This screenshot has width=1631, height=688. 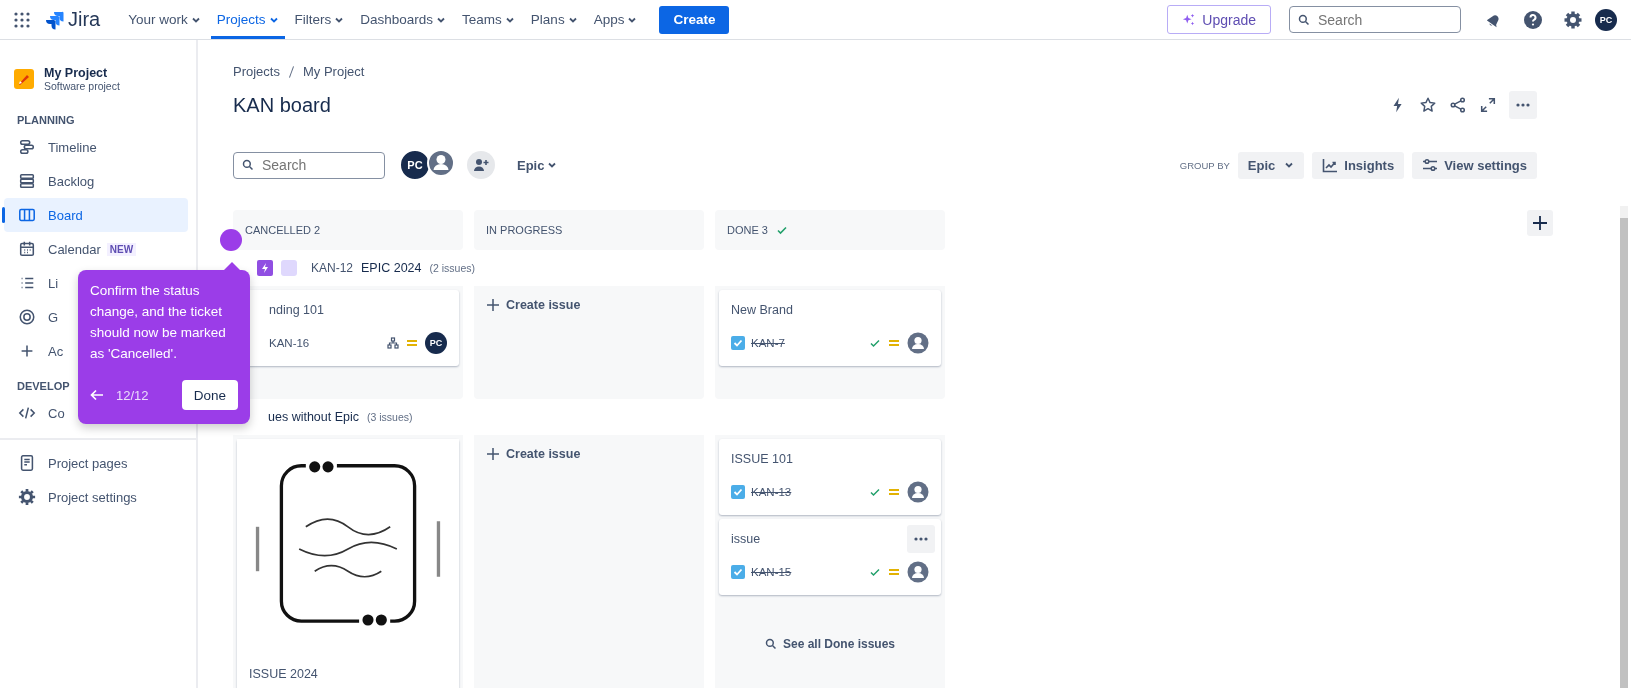 What do you see at coordinates (589, 230) in the screenshot?
I see `column-header: IN PROGRESS` at bounding box center [589, 230].